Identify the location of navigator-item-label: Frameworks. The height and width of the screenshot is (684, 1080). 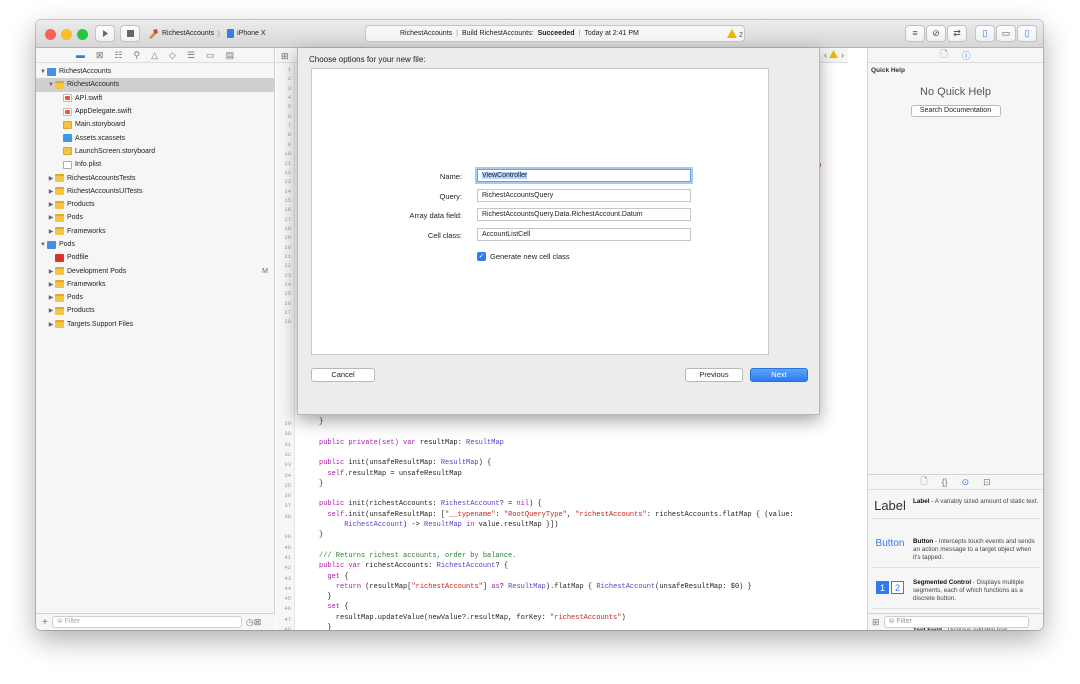
(86, 284).